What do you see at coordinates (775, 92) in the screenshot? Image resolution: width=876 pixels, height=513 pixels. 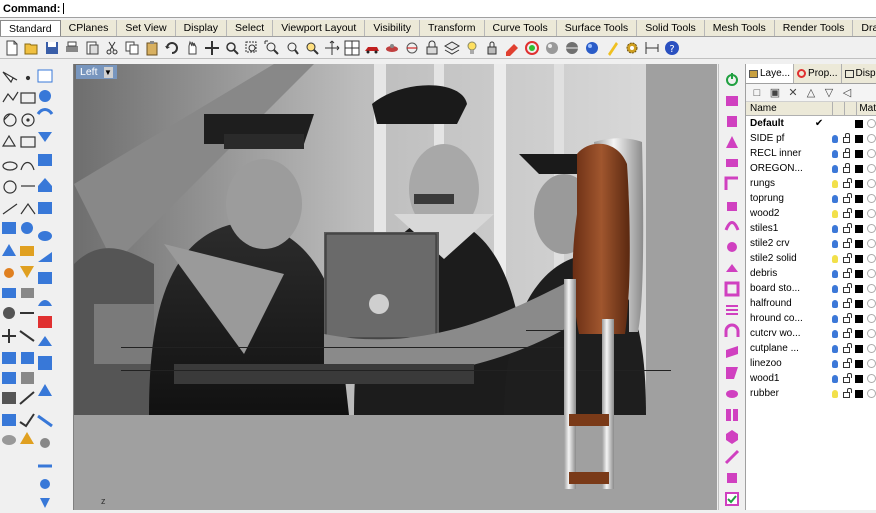 I see `new-sublayer-icon: ▣` at bounding box center [775, 92].